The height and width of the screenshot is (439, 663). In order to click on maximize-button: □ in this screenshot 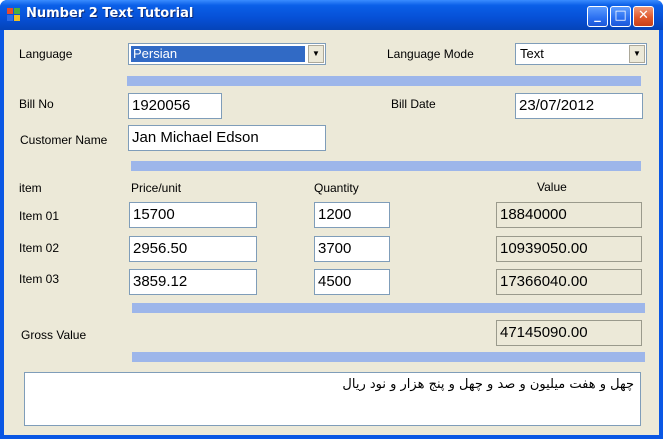, I will do `click(620, 16)`.